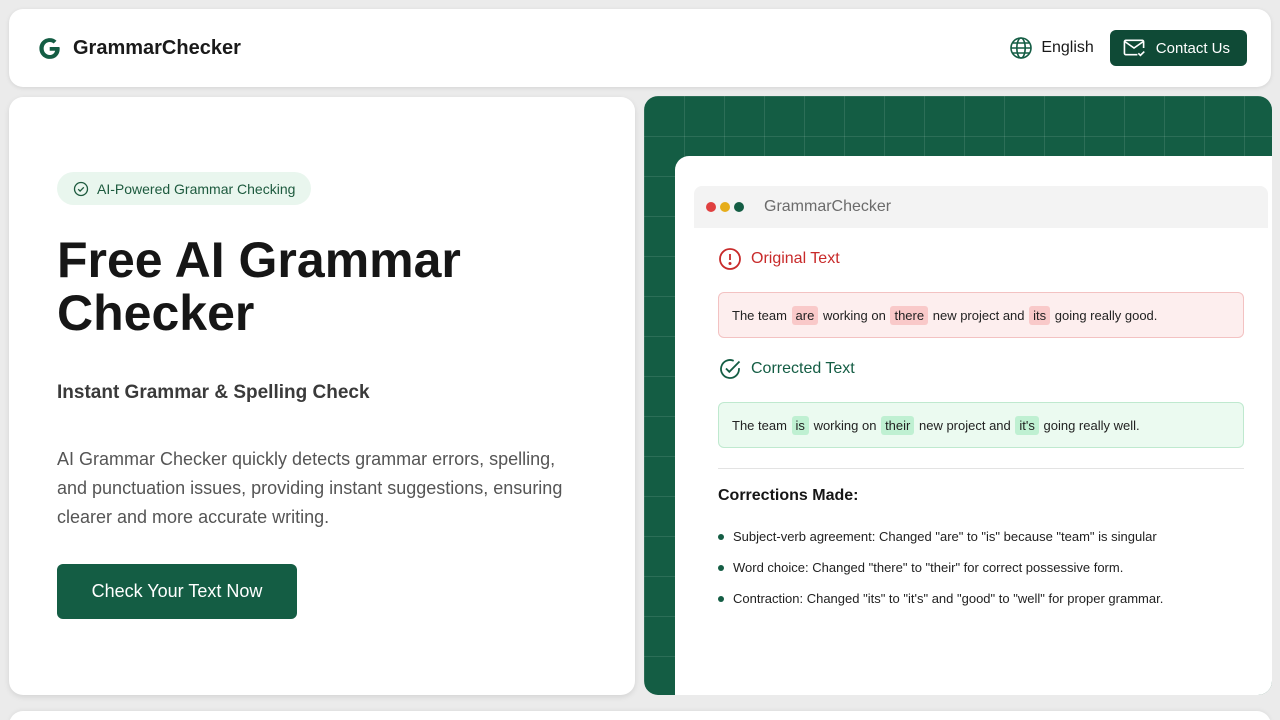  Describe the element at coordinates (725, 207) in the screenshot. I see `minimize-dot-icon` at that location.